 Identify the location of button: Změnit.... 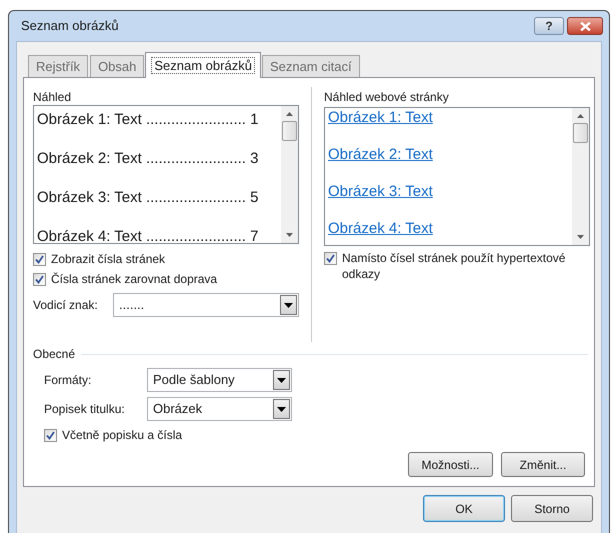
(543, 464).